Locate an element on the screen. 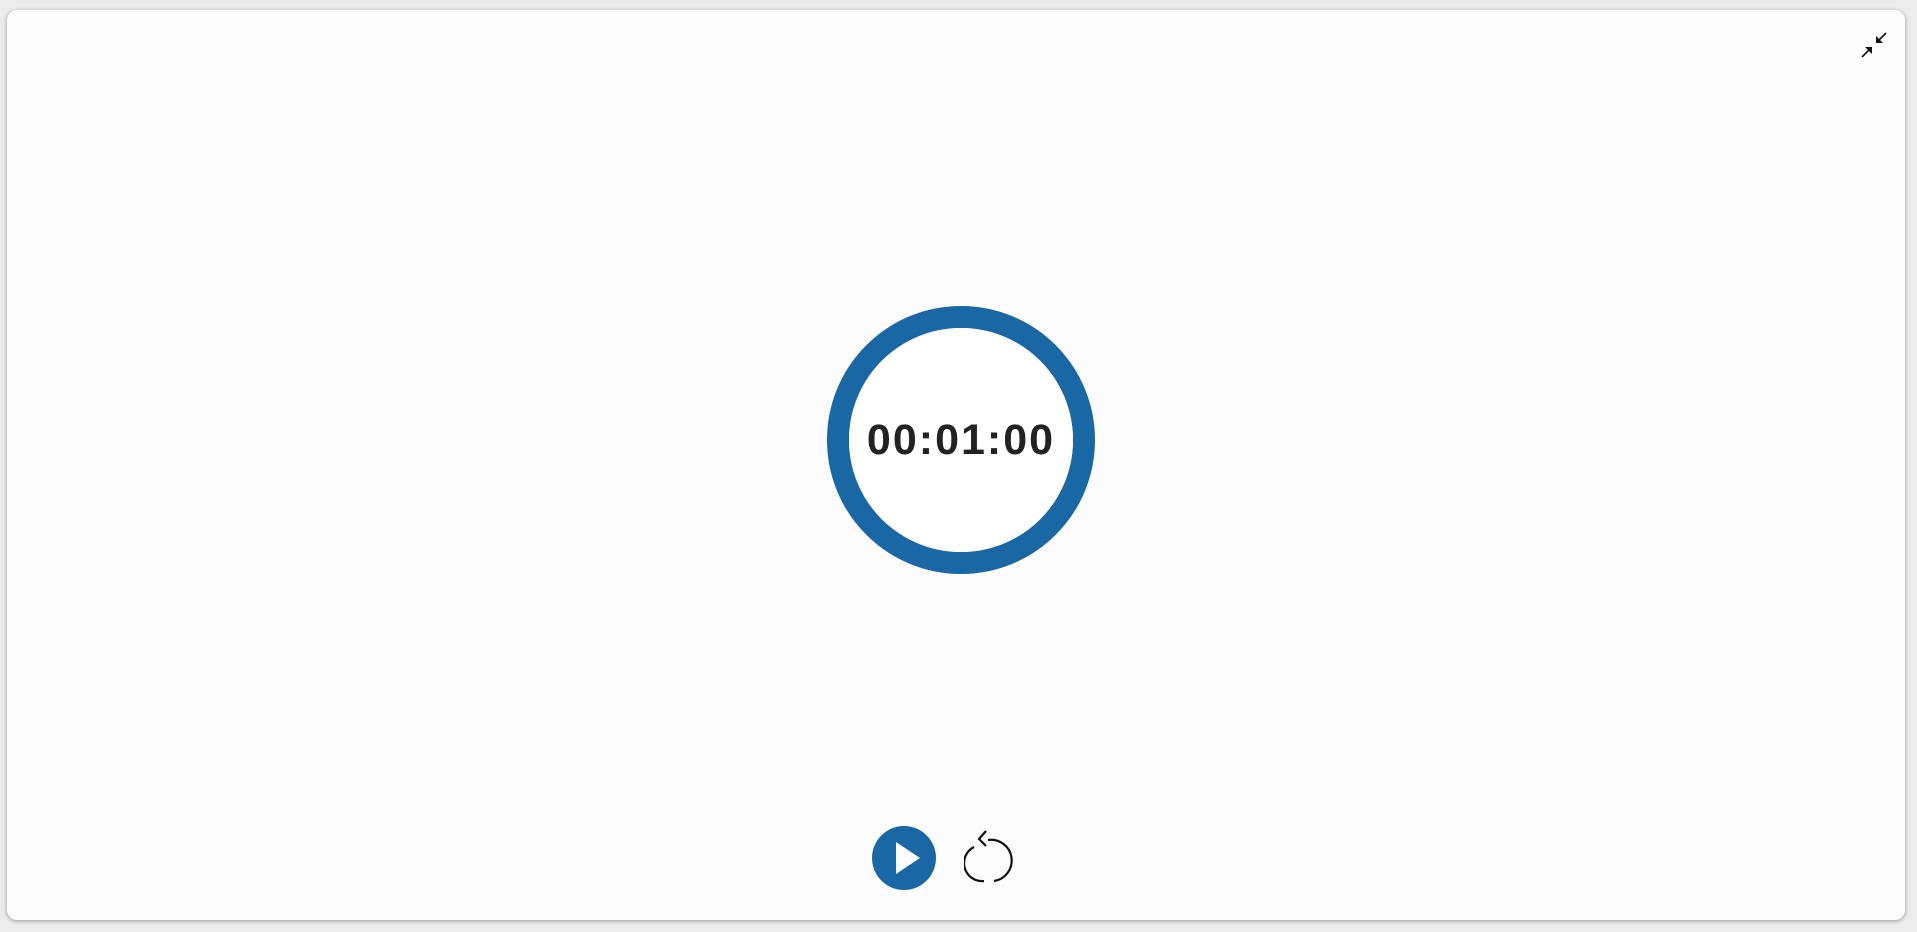 The height and width of the screenshot is (932, 1917). exit-fullscreen-icon is located at coordinates (1874, 45).